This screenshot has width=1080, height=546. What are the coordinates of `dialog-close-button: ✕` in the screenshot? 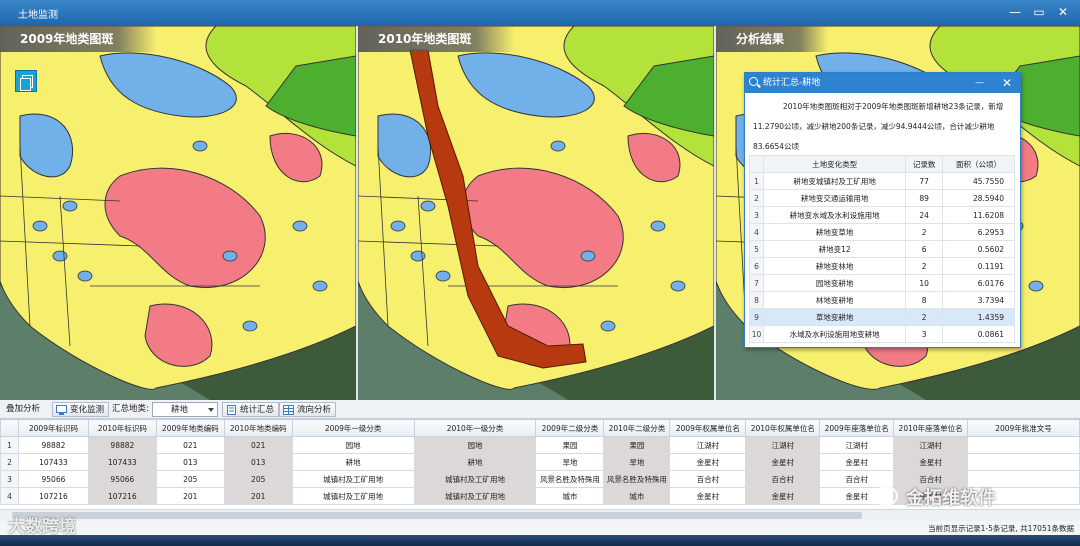 It's located at (1007, 83).